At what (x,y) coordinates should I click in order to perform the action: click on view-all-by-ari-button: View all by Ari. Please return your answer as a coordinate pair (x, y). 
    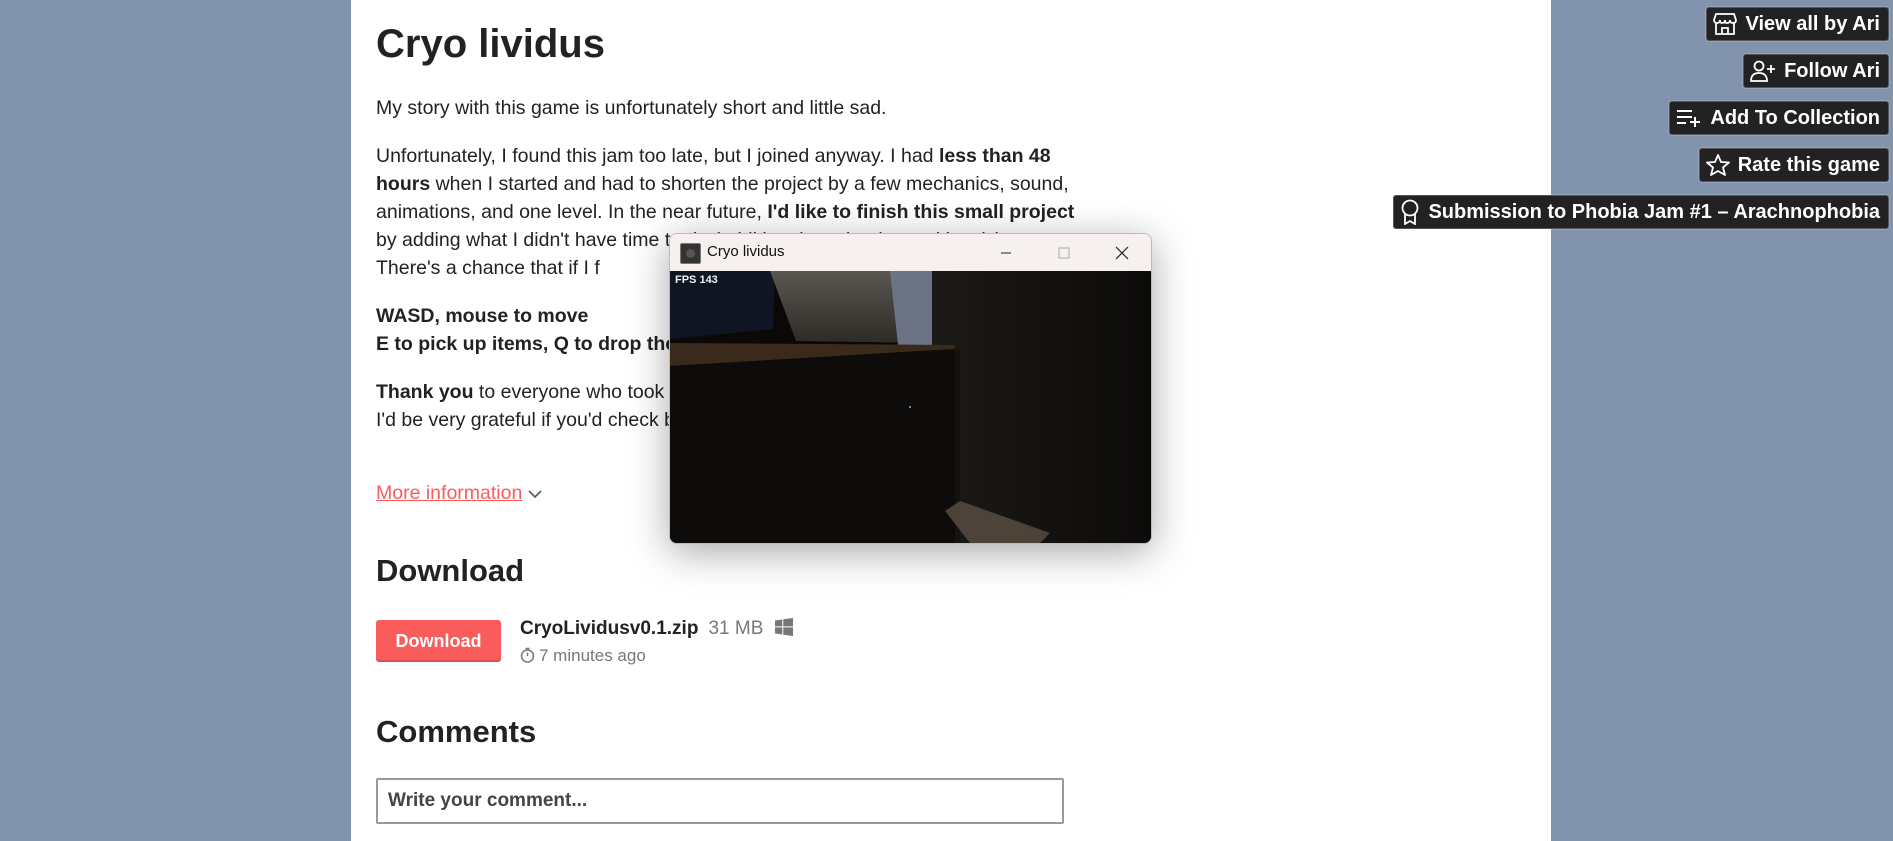
    Looking at the image, I should click on (1797, 24).